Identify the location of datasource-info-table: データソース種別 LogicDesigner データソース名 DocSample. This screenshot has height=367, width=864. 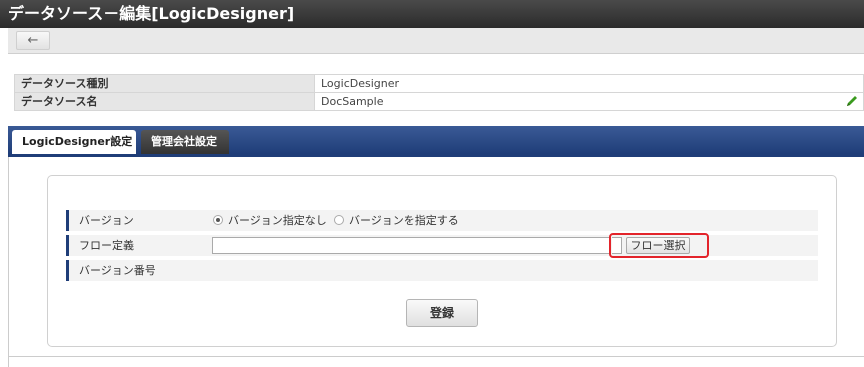
(439, 92).